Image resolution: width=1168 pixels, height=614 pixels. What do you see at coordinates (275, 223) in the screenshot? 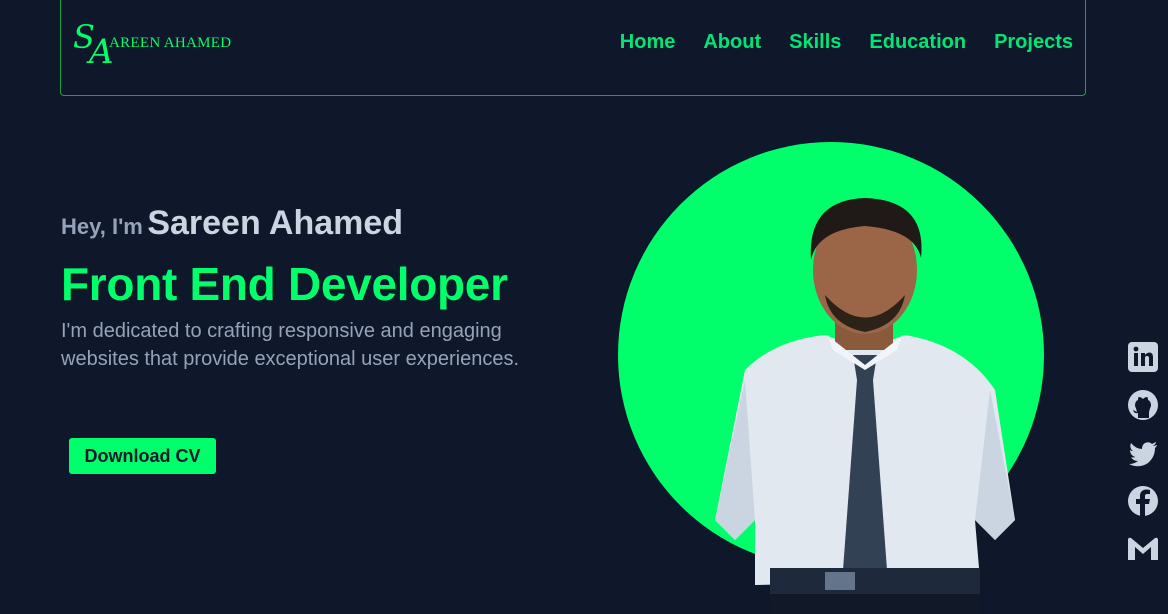
I see `hero-name: Sareen Ahamed` at bounding box center [275, 223].